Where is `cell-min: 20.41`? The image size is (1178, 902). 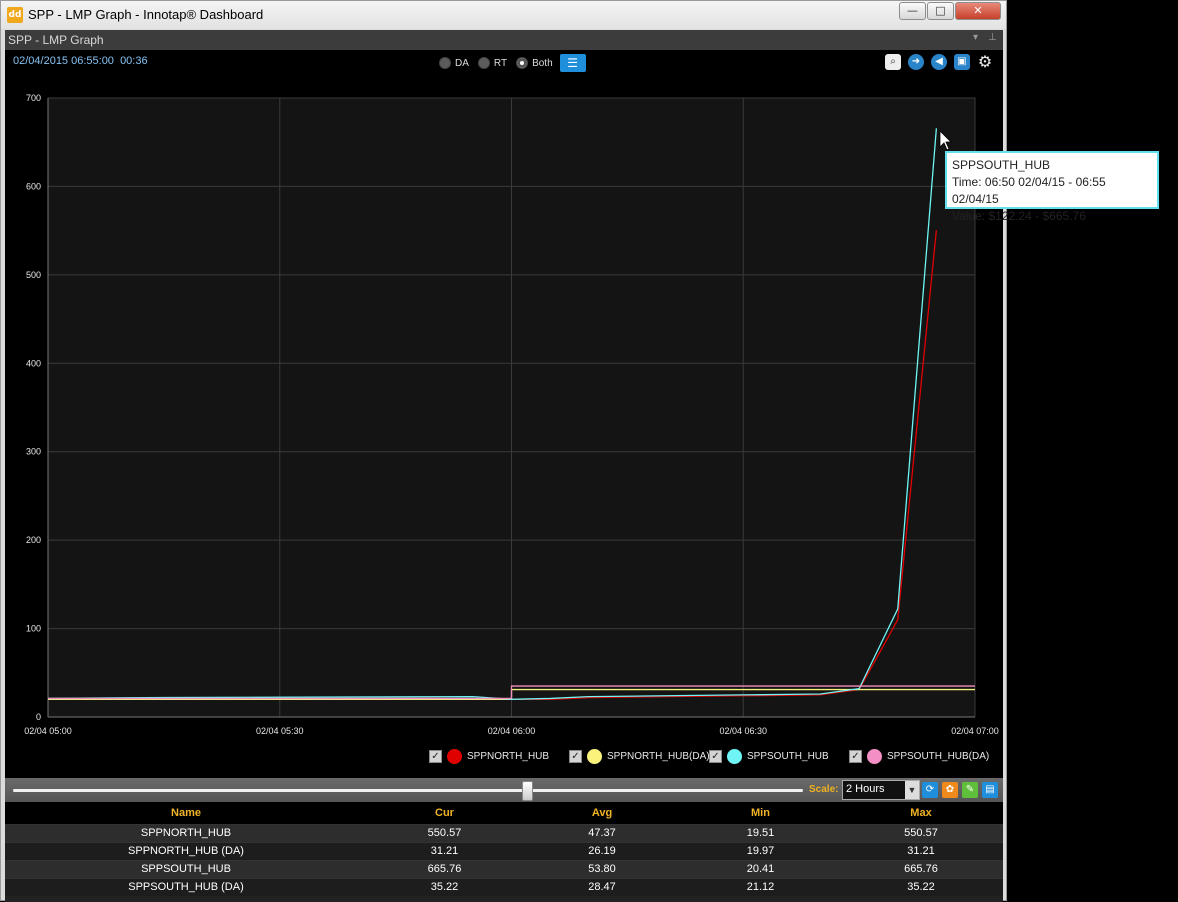
cell-min: 20.41 is located at coordinates (760, 869).